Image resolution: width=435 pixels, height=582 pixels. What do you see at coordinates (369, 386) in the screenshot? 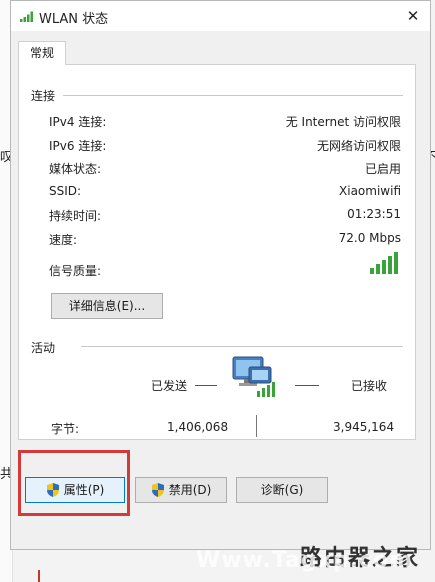
I see `received-label: 已接收` at bounding box center [369, 386].